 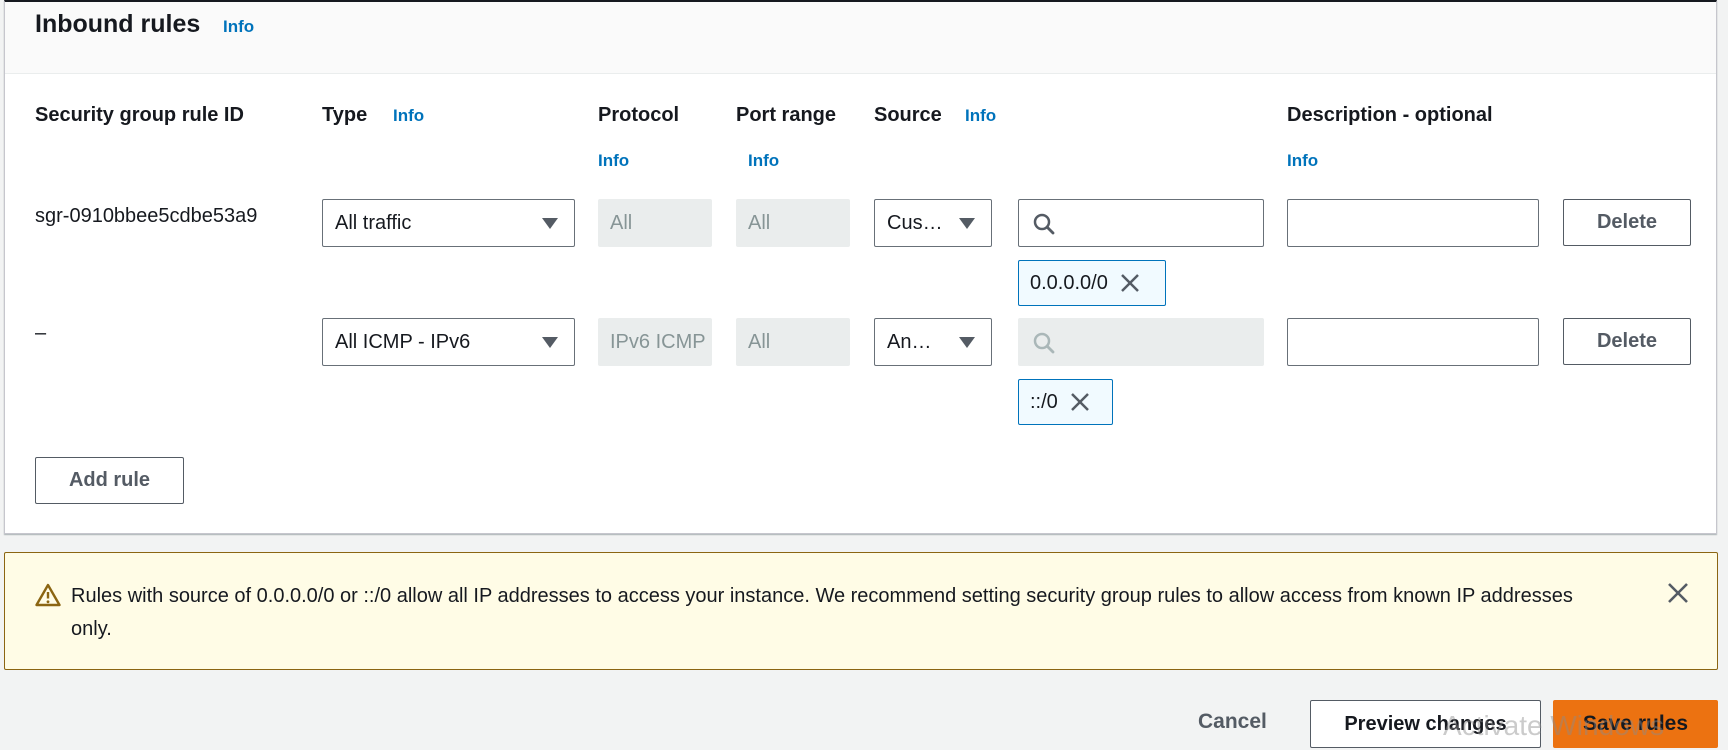 What do you see at coordinates (860, 38) in the screenshot?
I see `panel-header: Inbound rules Info` at bounding box center [860, 38].